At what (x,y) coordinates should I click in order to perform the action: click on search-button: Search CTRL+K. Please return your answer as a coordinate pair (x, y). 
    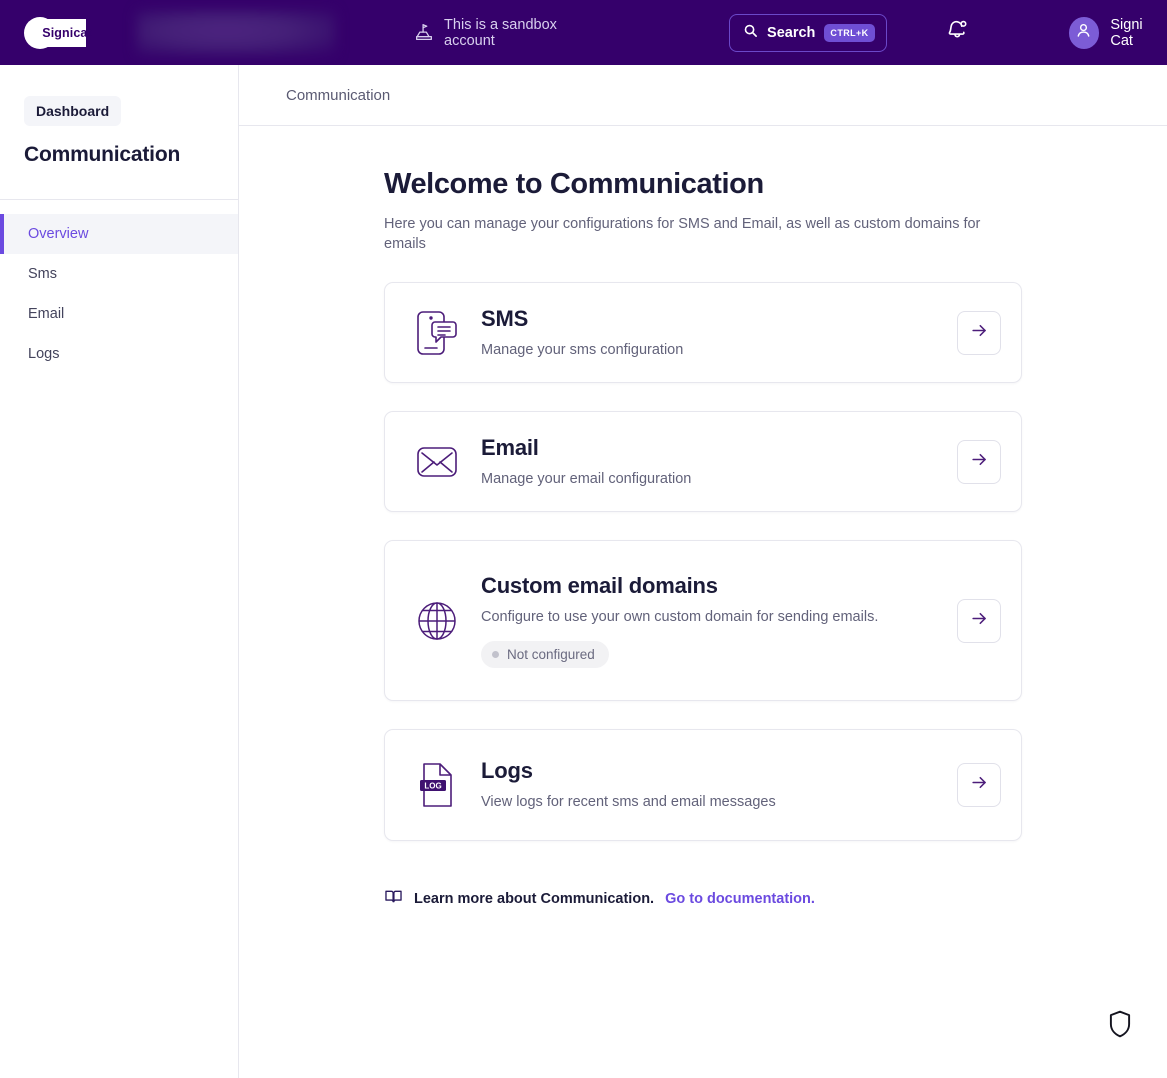
    Looking at the image, I should click on (808, 32).